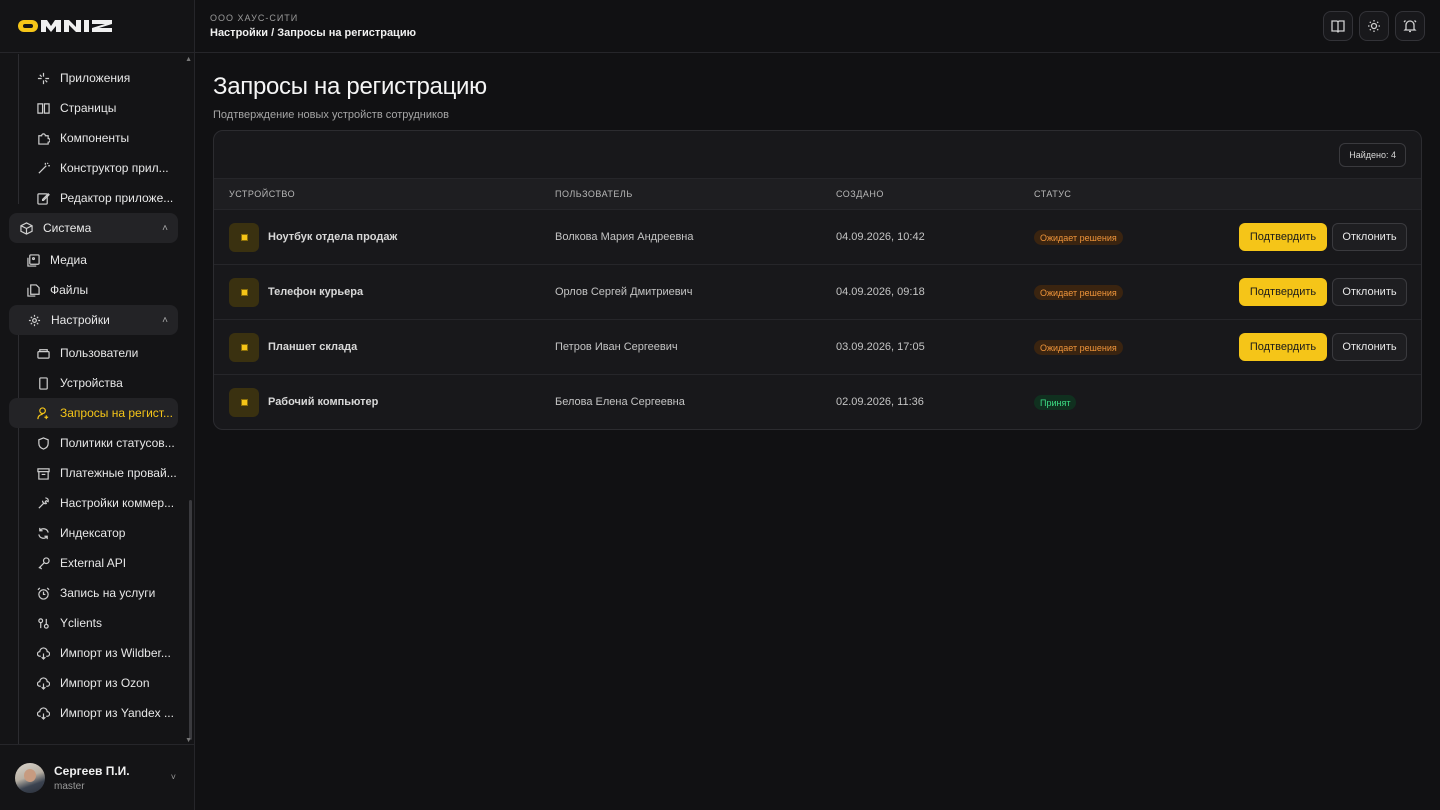  I want to click on column-header-status: СТАТУС, so click(1052, 194).